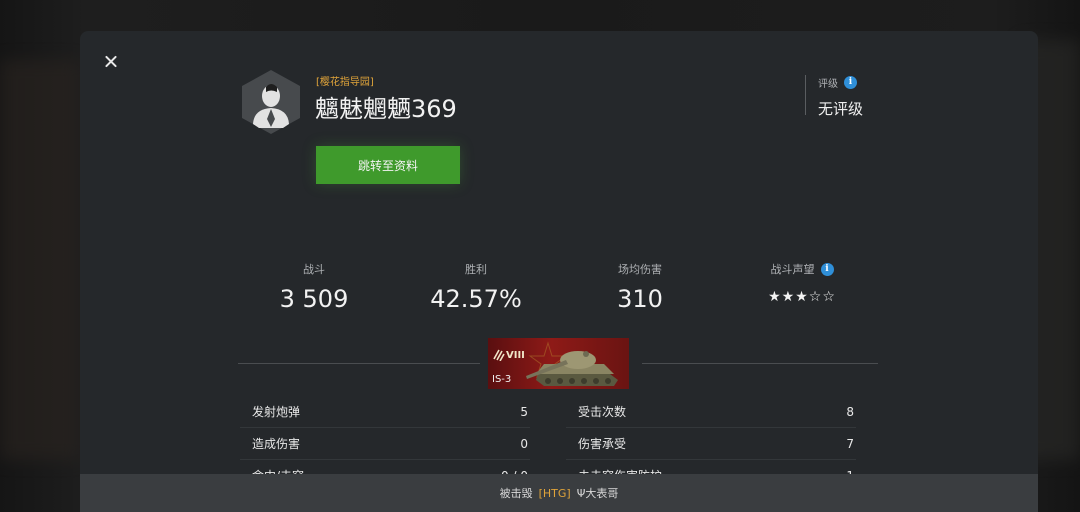  Describe the element at coordinates (602, 444) in the screenshot. I see `row-label: 伤害承受` at that location.